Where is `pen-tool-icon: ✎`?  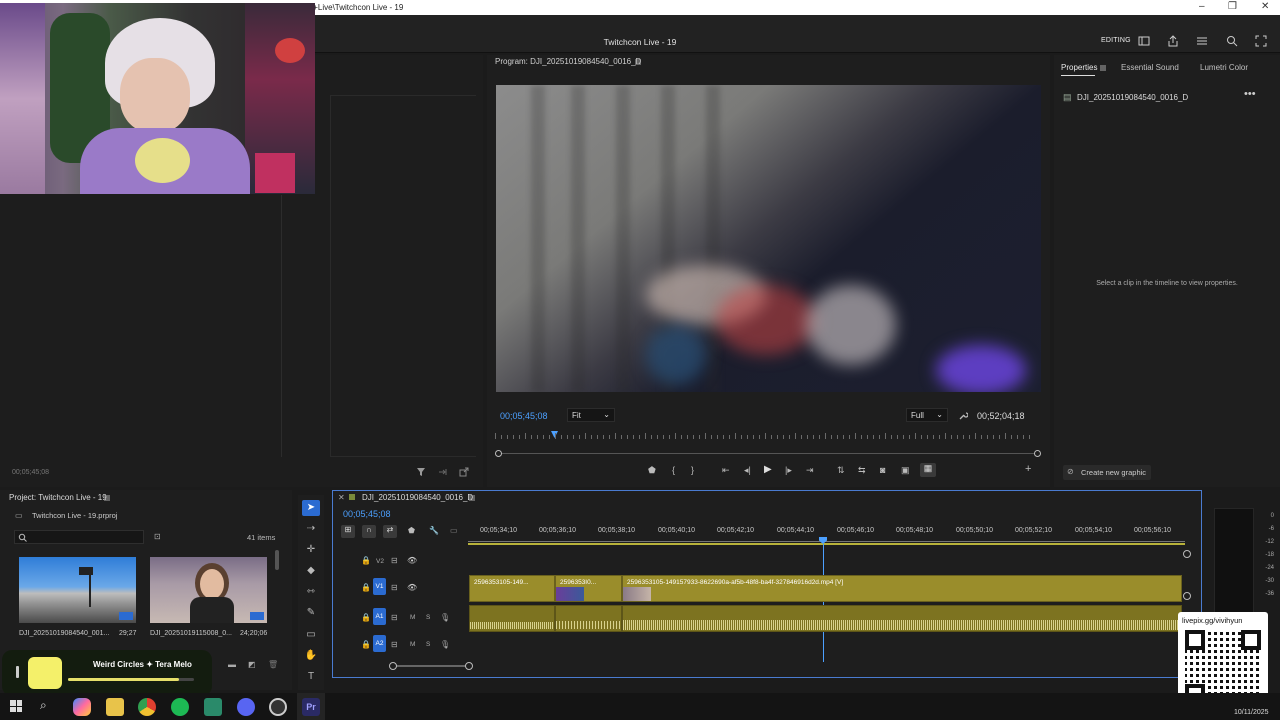 pen-tool-icon: ✎ is located at coordinates (311, 613).